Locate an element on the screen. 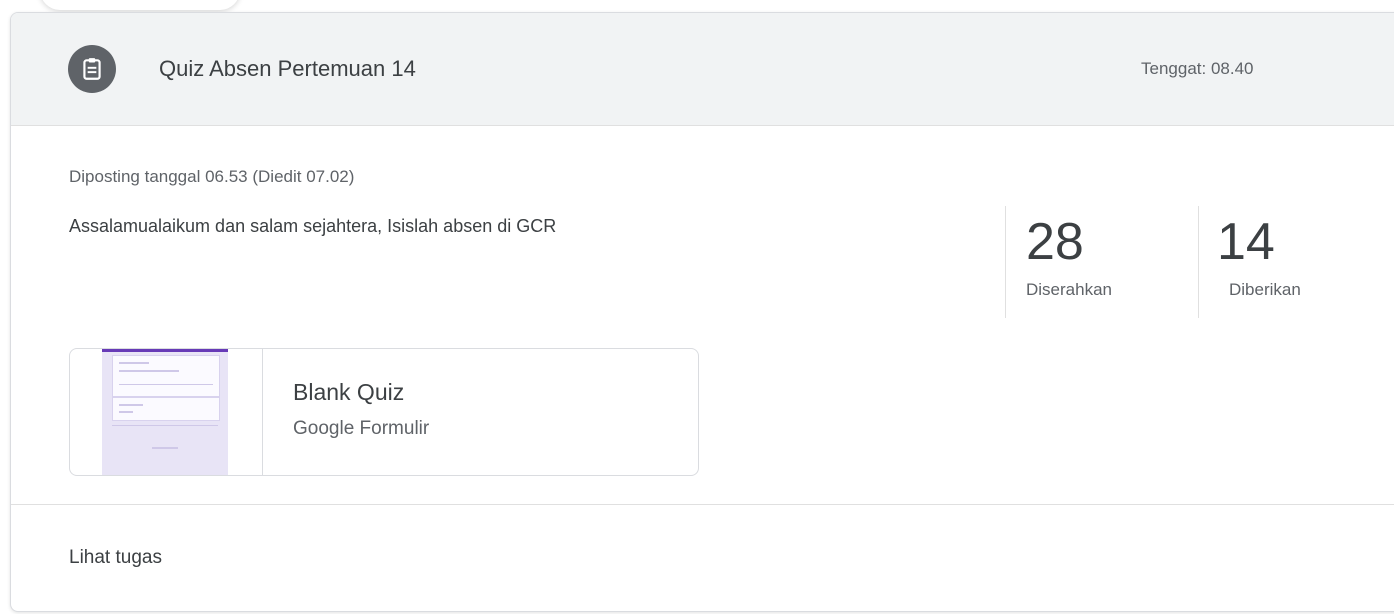 This screenshot has height=614, width=1394. posted-date: Diposting tanggal 06.53 (Diedit 07.02) is located at coordinates (212, 176).